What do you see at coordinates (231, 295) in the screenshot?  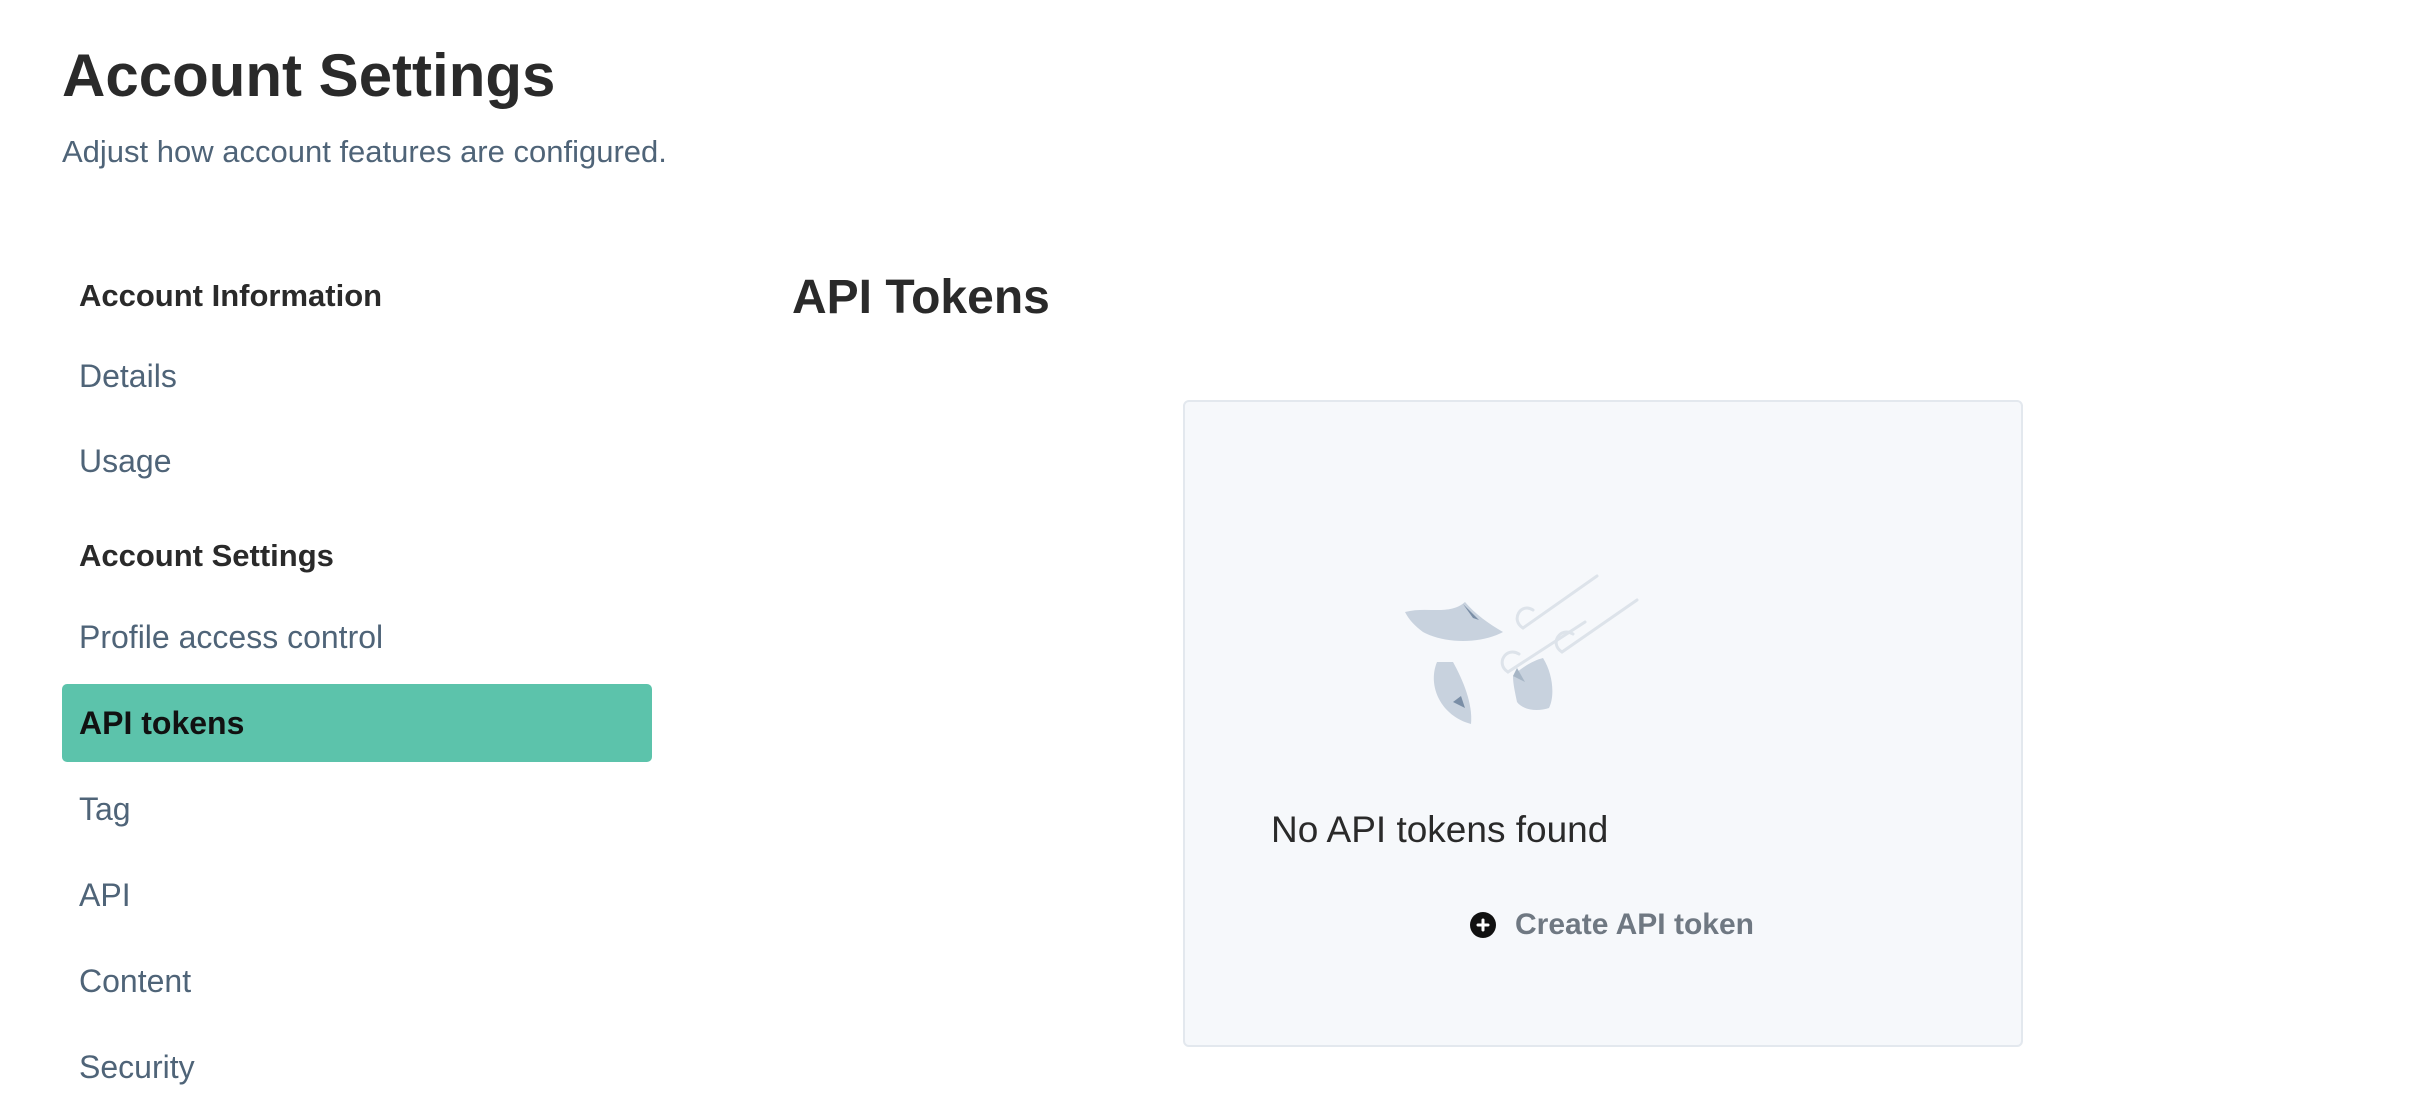 I see `sidebar-heading-account-information: Account Information` at bounding box center [231, 295].